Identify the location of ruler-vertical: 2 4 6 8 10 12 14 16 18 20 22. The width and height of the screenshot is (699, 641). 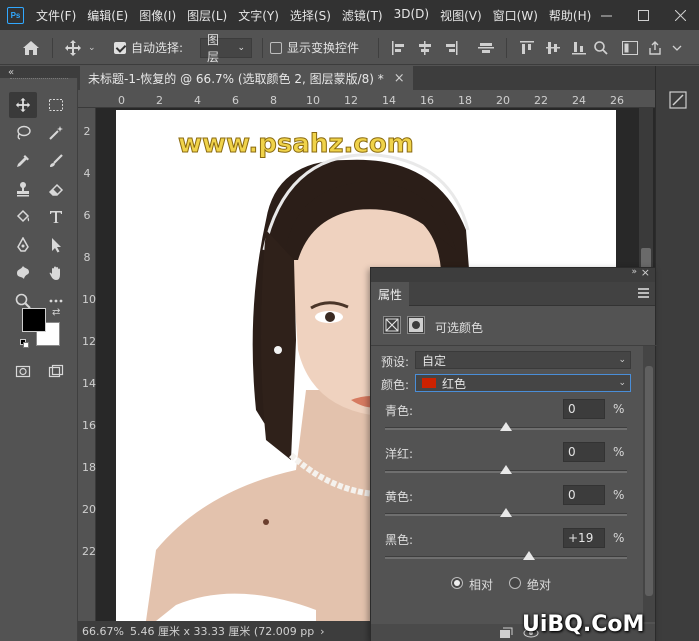
(87, 364).